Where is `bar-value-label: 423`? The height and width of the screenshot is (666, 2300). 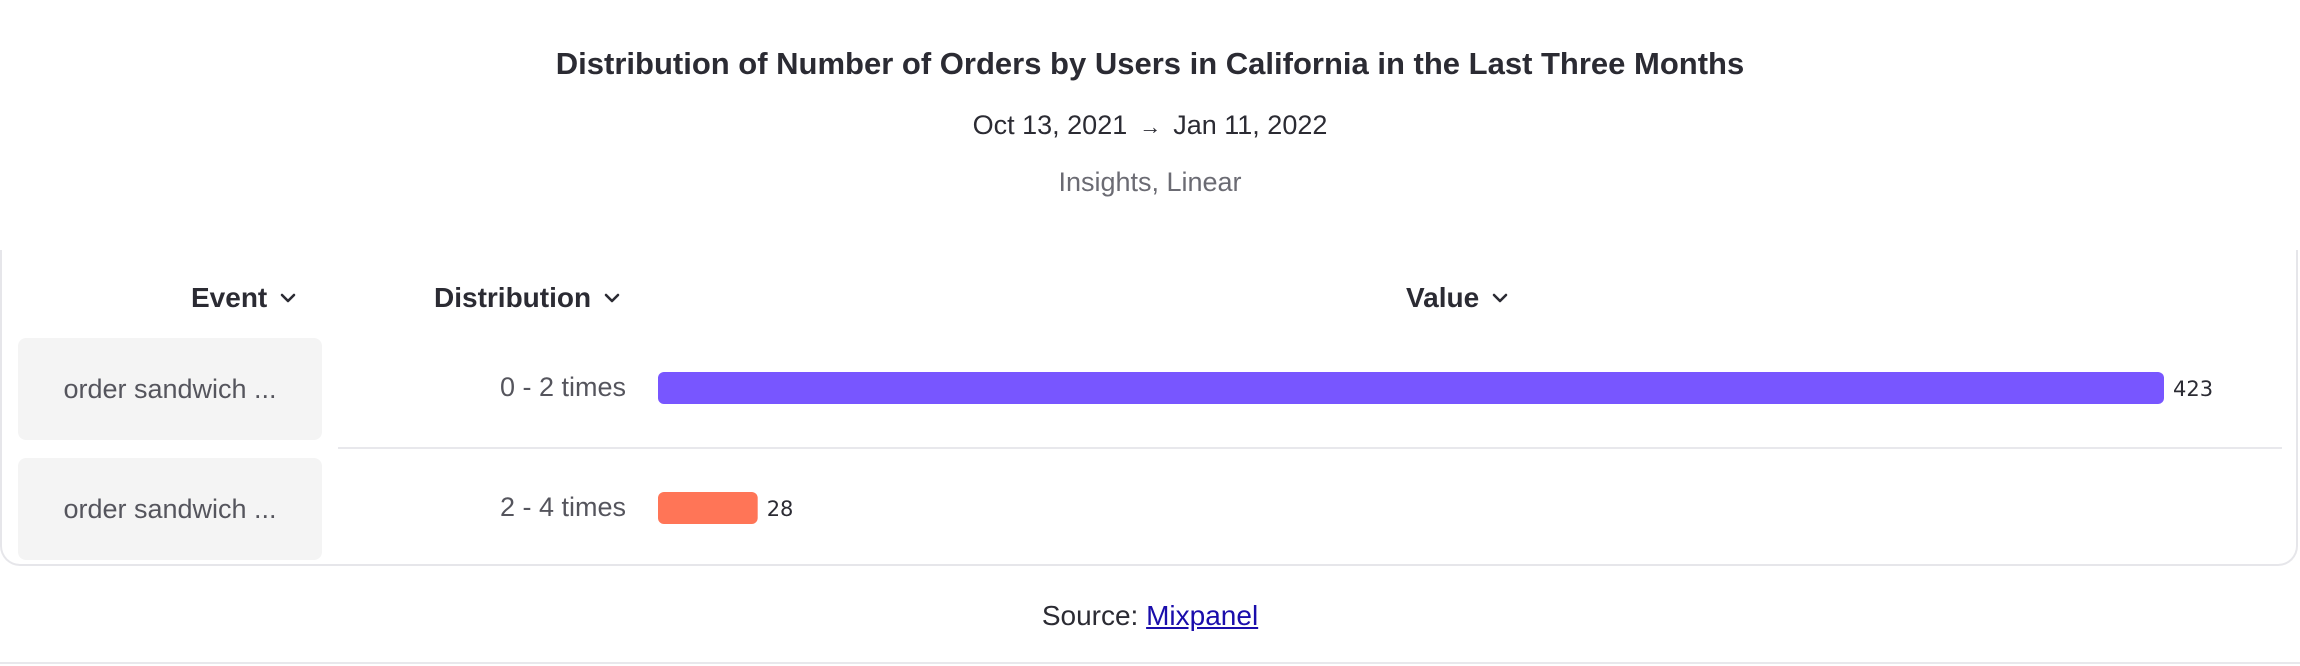
bar-value-label: 423 is located at coordinates (2193, 389).